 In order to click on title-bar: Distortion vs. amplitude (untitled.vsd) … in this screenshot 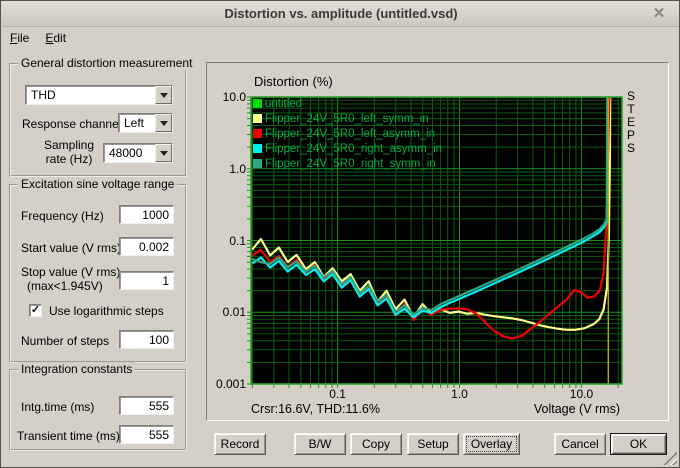, I will do `click(340, 14)`.